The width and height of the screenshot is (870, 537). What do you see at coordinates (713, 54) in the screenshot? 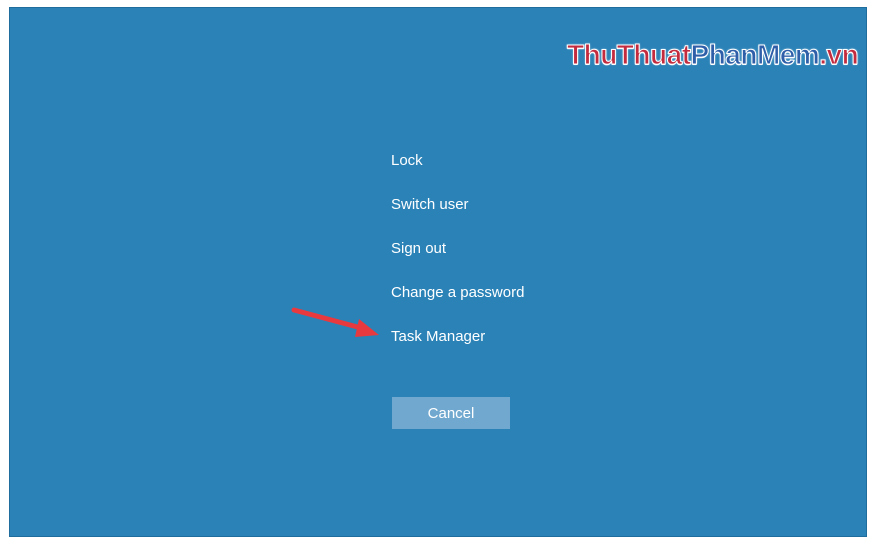
I see `watermark-logo: ThuThuatPhanMem.vn` at bounding box center [713, 54].